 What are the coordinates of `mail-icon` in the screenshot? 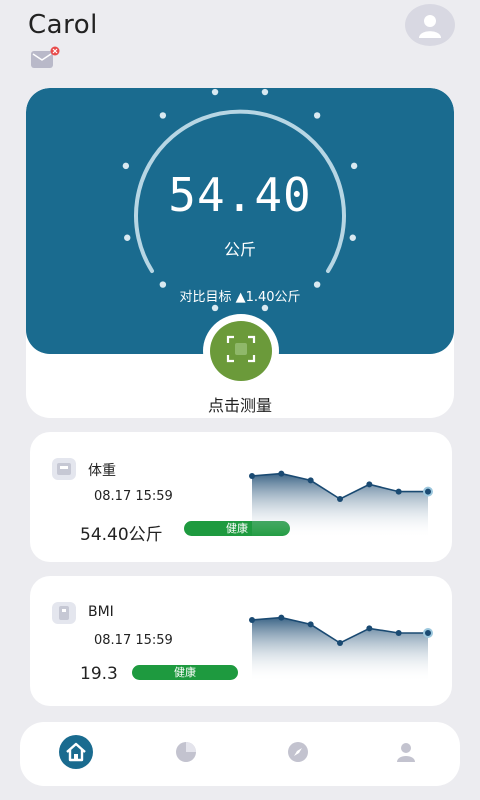 It's located at (45, 57).